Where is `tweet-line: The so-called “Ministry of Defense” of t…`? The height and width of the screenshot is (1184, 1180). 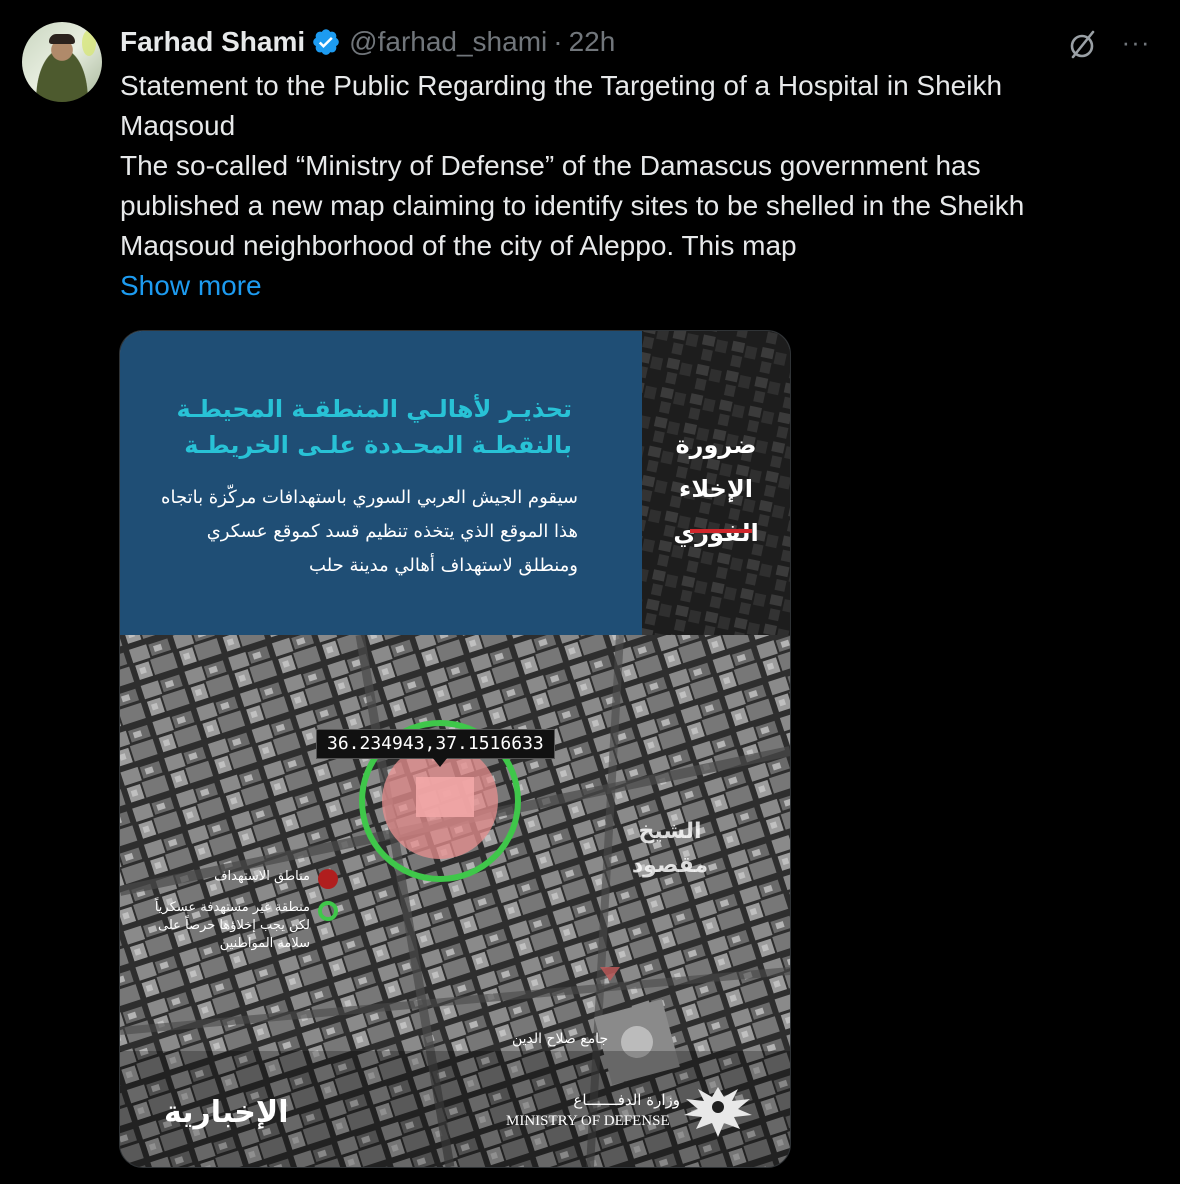
tweet-line: The so-called “Ministry of Defense” of t… is located at coordinates (550, 165).